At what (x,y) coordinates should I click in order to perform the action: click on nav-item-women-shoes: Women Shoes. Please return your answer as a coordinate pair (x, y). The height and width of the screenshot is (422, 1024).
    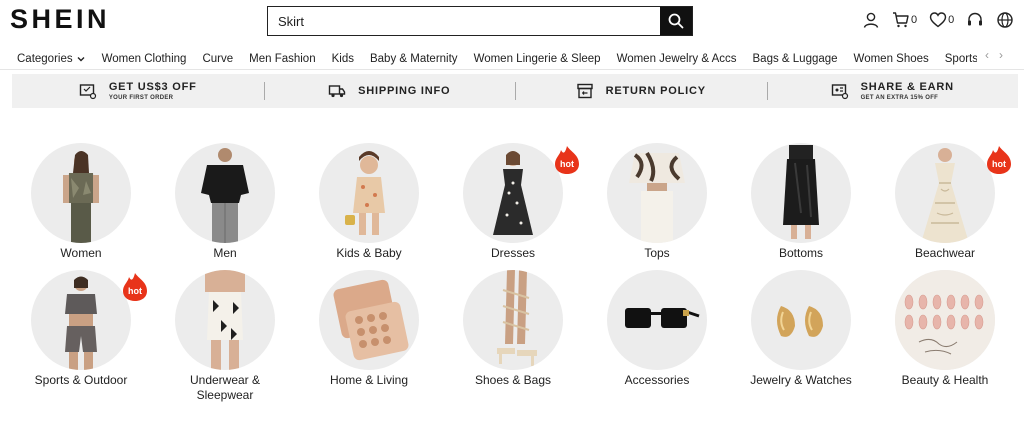
    Looking at the image, I should click on (891, 59).